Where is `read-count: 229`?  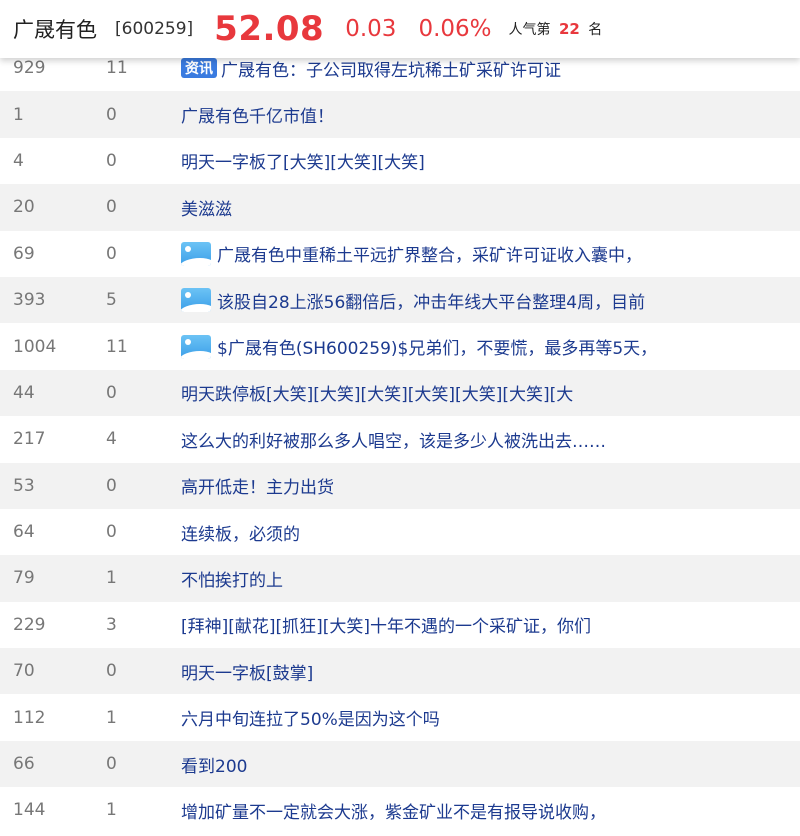 read-count: 229 is located at coordinates (29, 624).